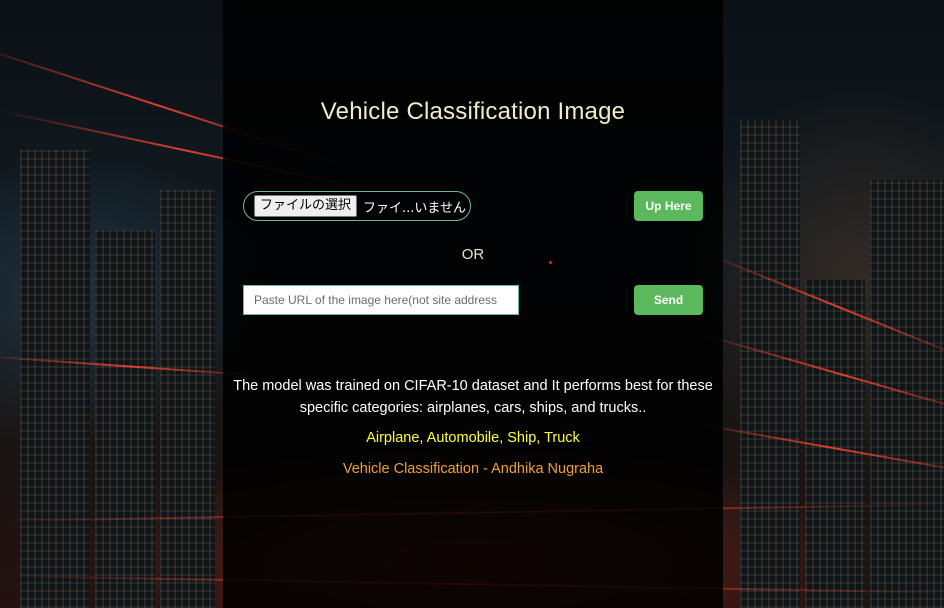 The image size is (944, 608). What do you see at coordinates (473, 254) in the screenshot?
I see `or-divider: OR` at bounding box center [473, 254].